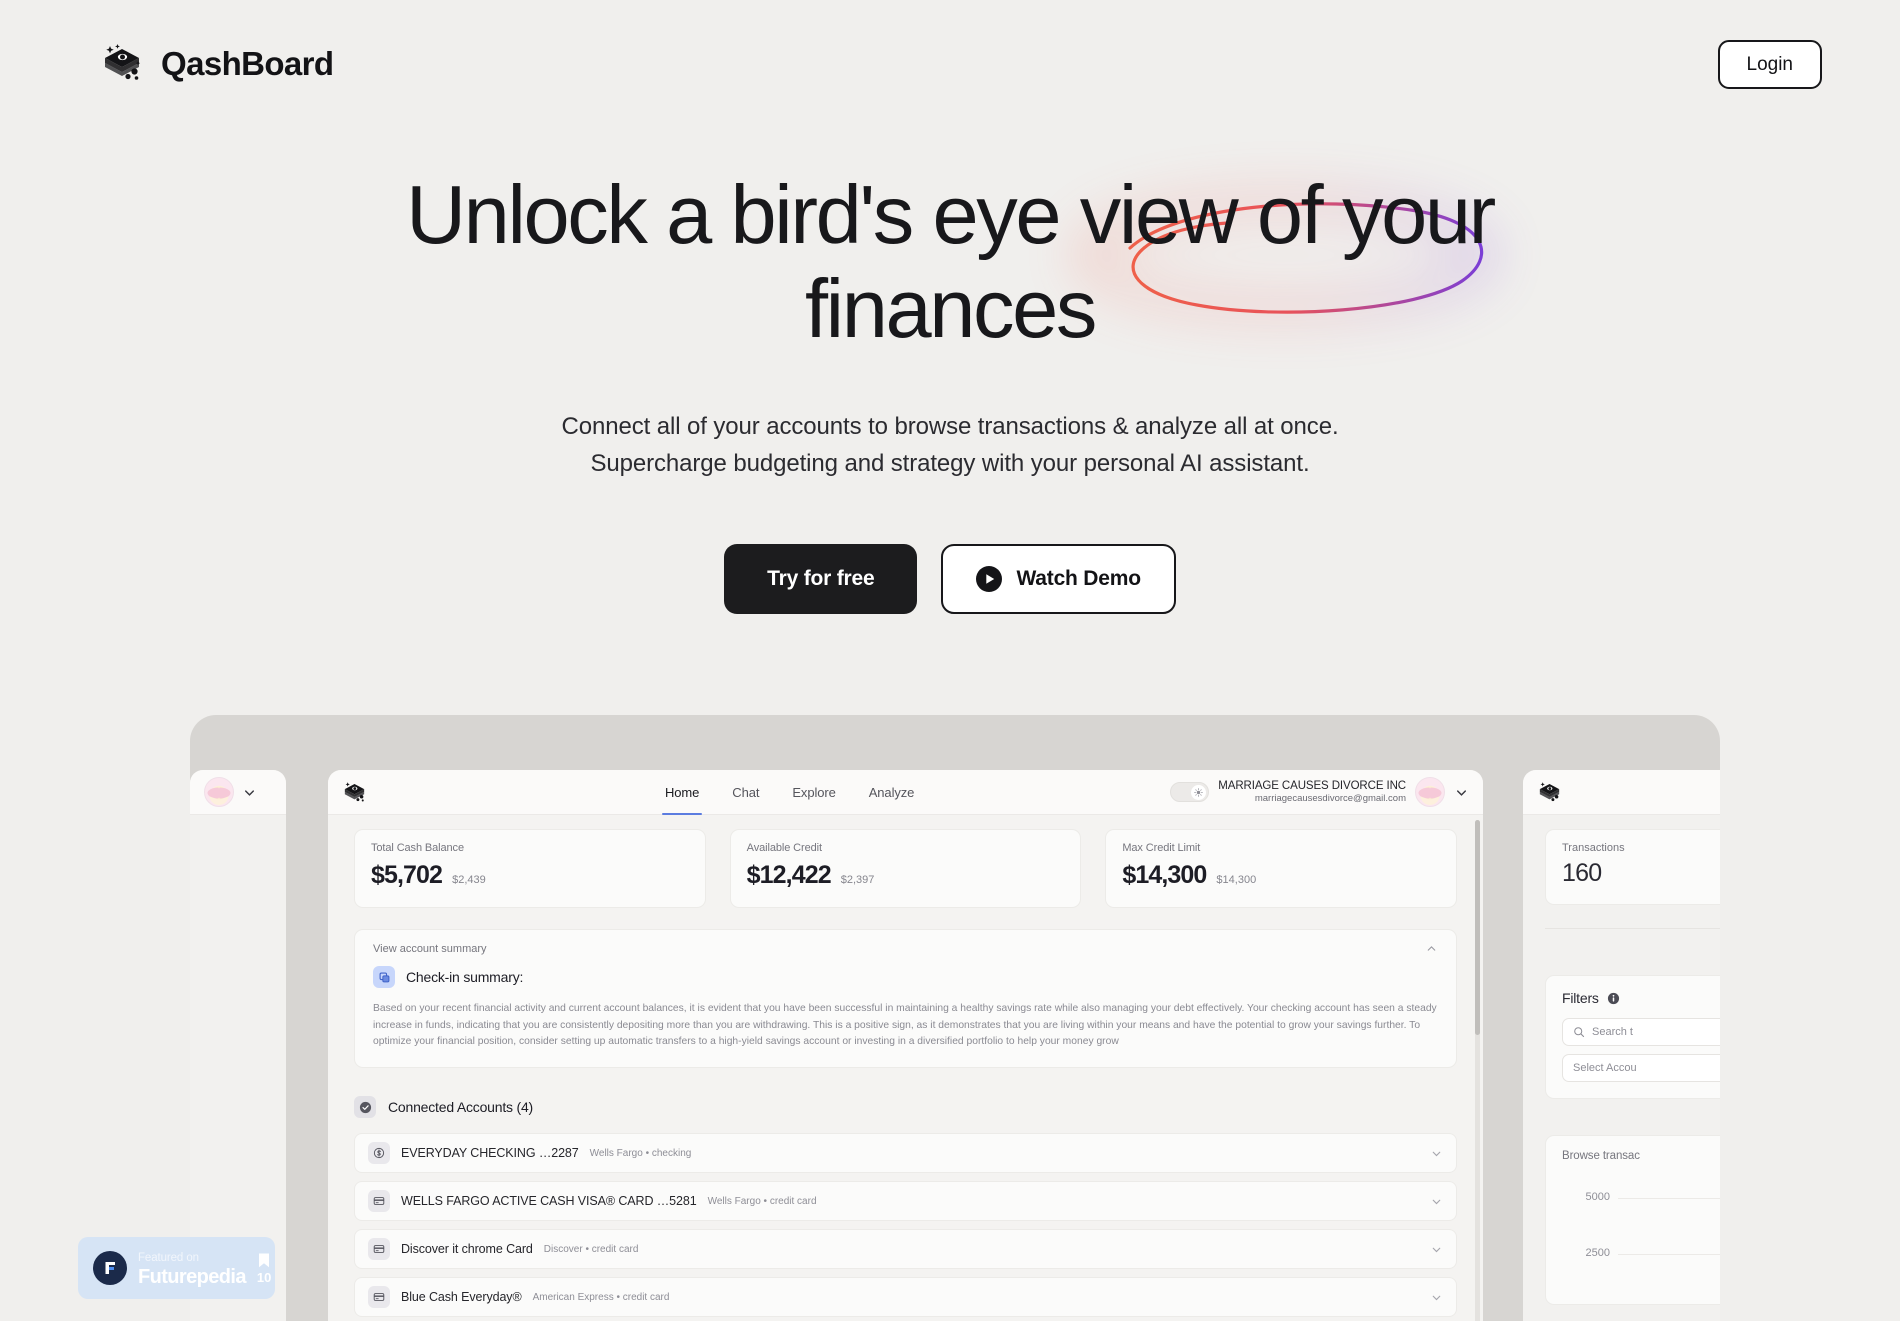  I want to click on tab-home: Home, so click(682, 792).